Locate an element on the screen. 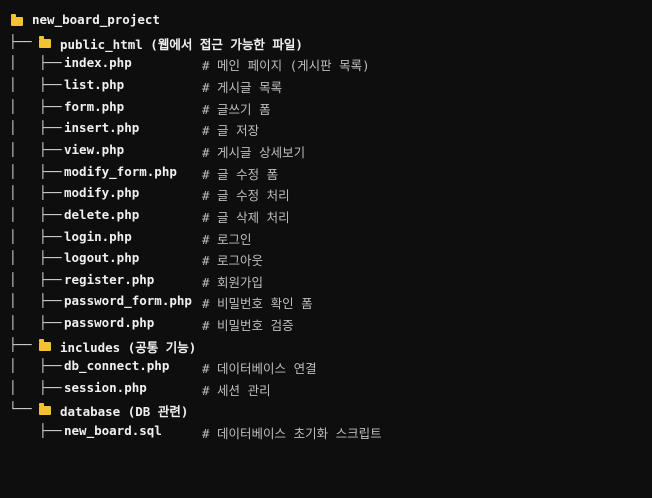  file-row: │ ├── index.php # 메인 페이지 (게시판 목록) is located at coordinates (326, 65).